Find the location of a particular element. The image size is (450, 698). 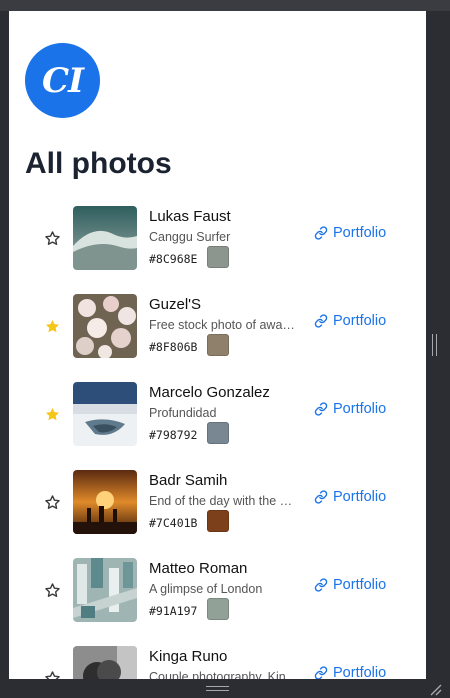

photo-list-item: Lukas Faust Canggu Surfer #8C968E Portfolio is located at coordinates (217, 248).